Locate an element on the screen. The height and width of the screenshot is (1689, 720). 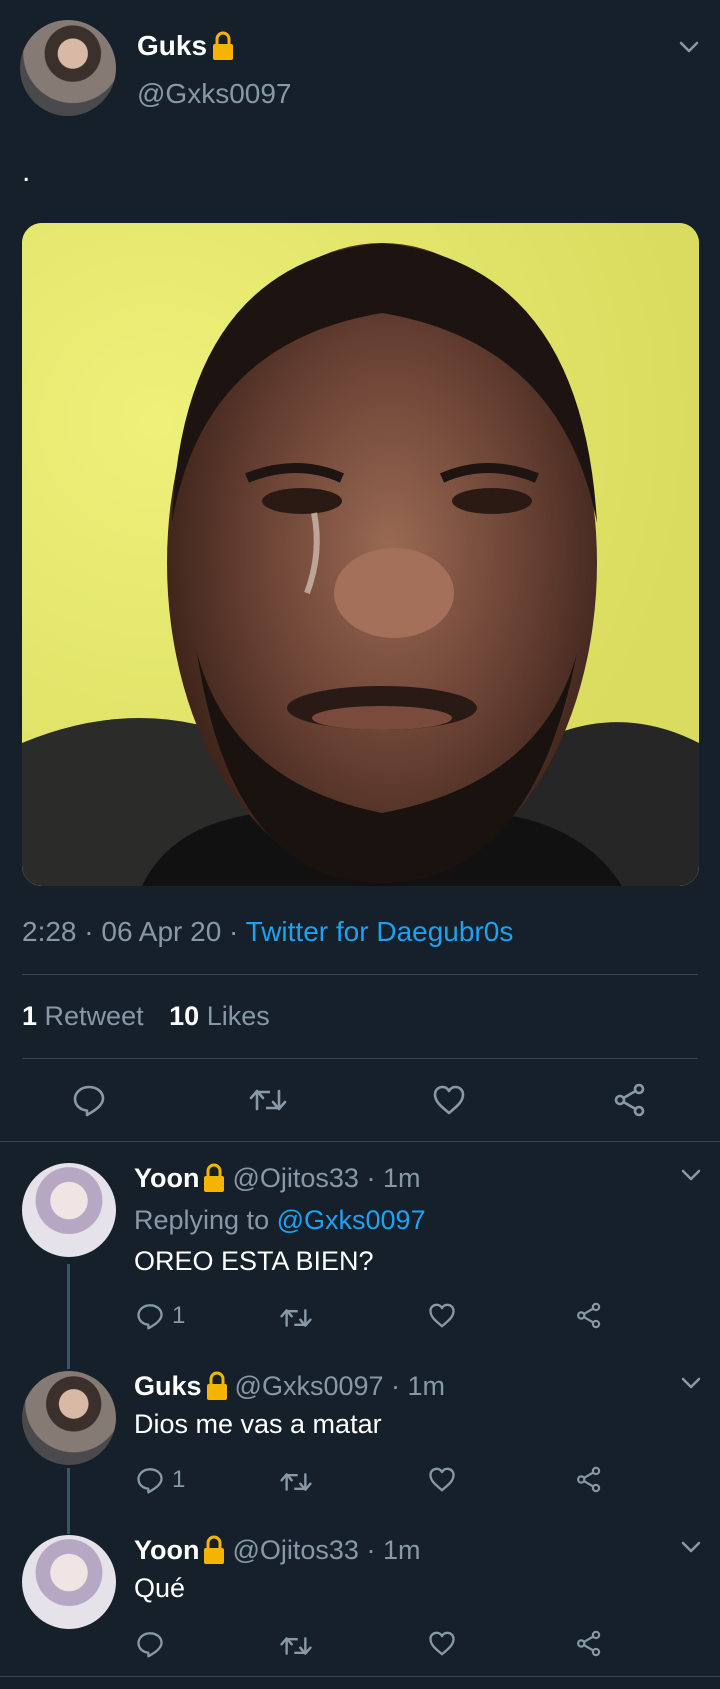
retweet-label: Retweet is located at coordinates (94, 1016).